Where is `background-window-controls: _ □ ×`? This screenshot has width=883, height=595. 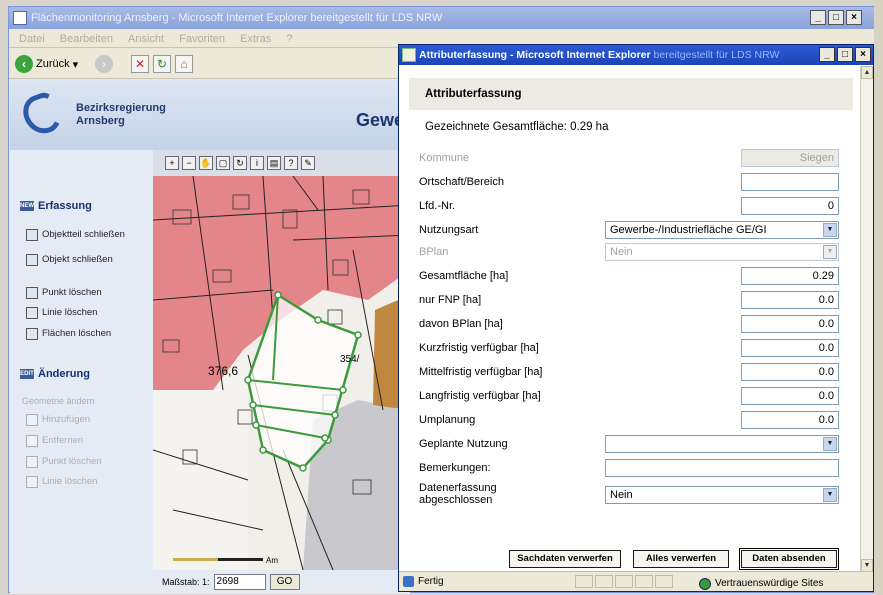
background-window-controls: _ □ × is located at coordinates (836, 17).